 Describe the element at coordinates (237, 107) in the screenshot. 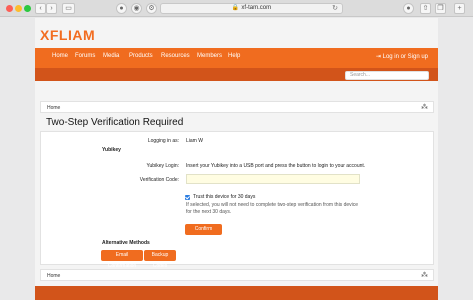

I see `breadcrumb: Home ⁂` at that location.